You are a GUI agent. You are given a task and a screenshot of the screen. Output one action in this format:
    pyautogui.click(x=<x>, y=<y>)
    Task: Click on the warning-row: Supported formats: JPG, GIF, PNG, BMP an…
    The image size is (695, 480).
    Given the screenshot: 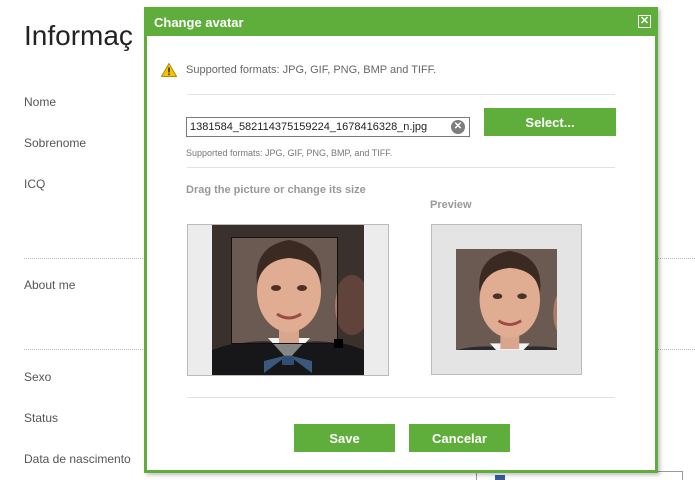 What is the action you would take?
    pyautogui.click(x=298, y=70)
    